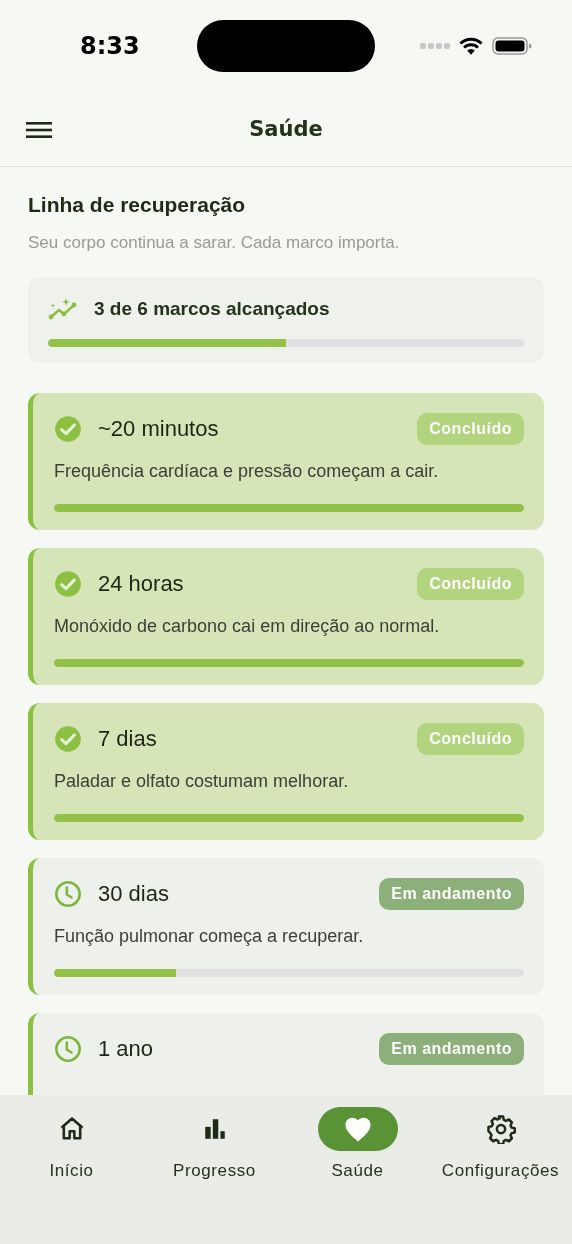 This screenshot has height=1244, width=572. Describe the element at coordinates (126, 1049) in the screenshot. I see `milestone-title: 1 ano` at that location.